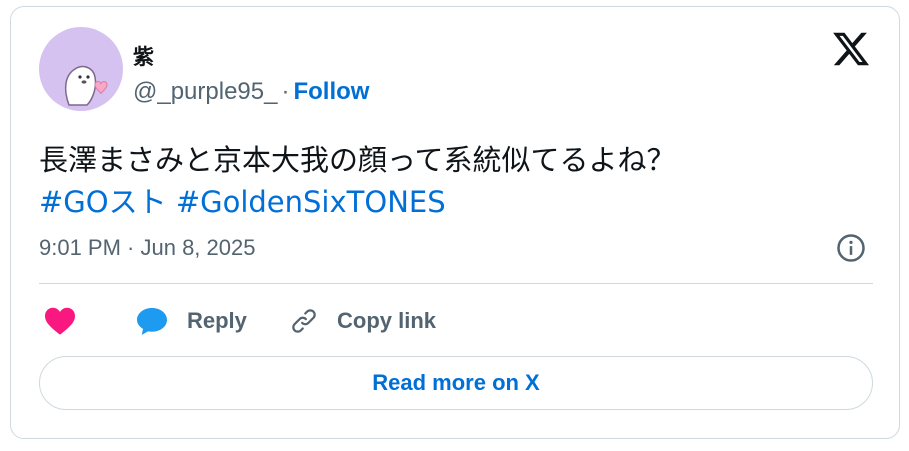  Describe the element at coordinates (205, 91) in the screenshot. I see `user-handle: @_purple95_` at that location.